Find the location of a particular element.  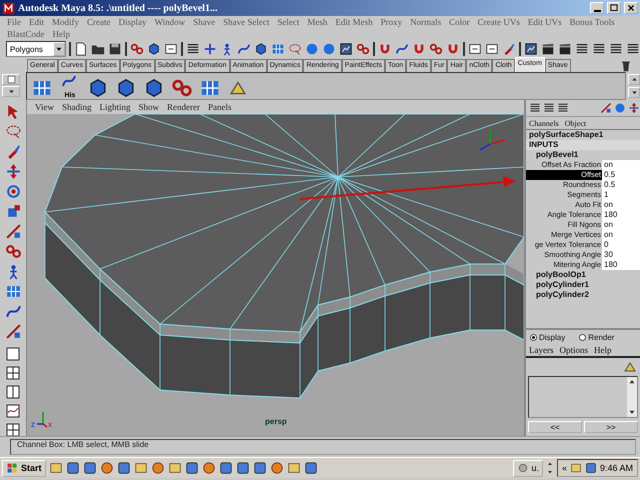

up-arrow-icon is located at coordinates (550, 464).